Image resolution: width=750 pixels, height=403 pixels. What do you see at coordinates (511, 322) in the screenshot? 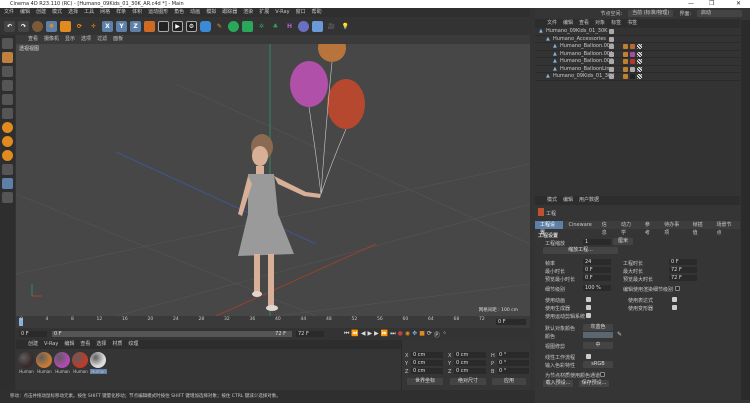
I see `current-frame-field: 0 F` at bounding box center [511, 322].